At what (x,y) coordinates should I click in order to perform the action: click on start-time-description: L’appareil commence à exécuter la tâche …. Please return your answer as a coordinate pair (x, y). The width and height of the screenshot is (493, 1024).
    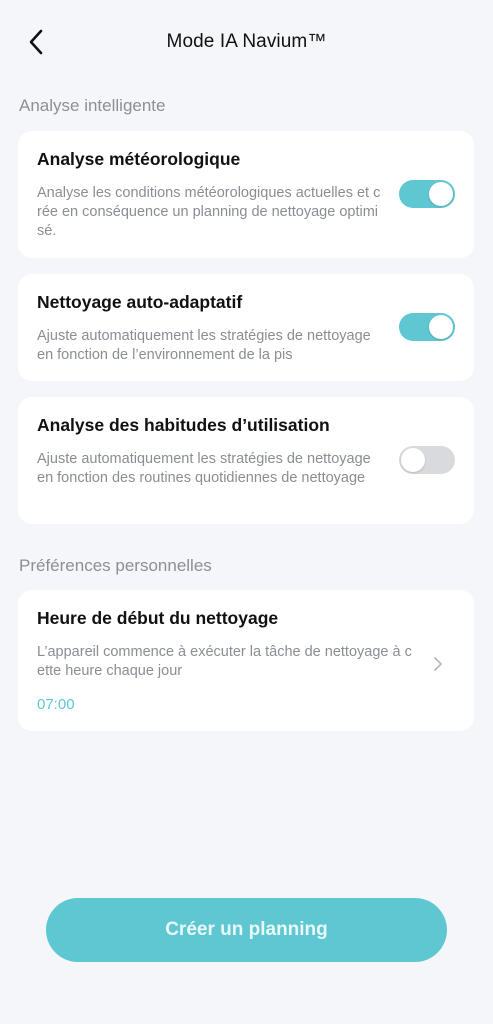
    Looking at the image, I should click on (224, 661).